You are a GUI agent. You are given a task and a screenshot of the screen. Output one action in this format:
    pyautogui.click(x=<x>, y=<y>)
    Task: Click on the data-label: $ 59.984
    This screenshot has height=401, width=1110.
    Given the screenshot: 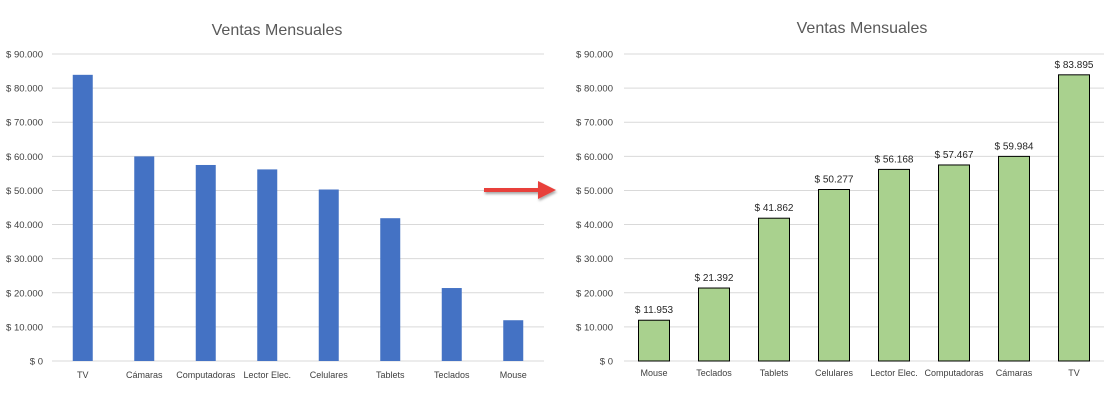 What is the action you would take?
    pyautogui.click(x=1014, y=146)
    